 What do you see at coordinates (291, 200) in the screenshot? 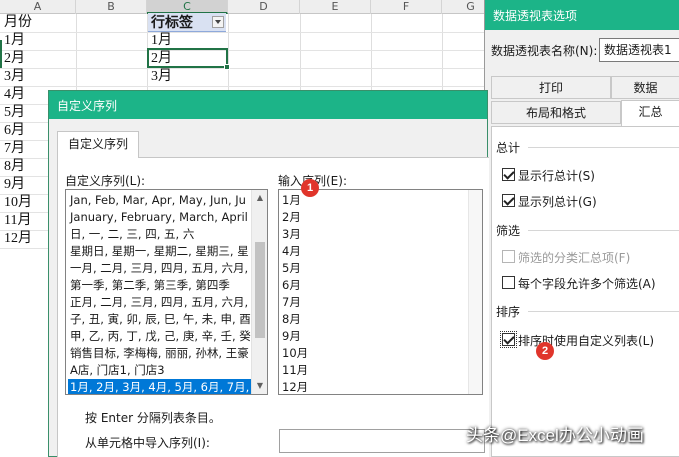
I see `list-entry: 1月` at bounding box center [291, 200].